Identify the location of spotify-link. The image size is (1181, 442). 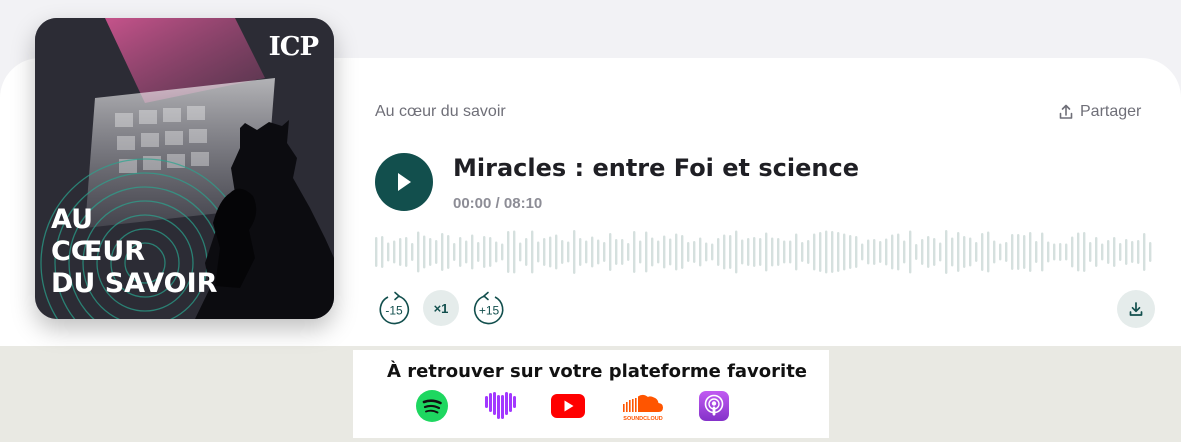
(432, 406).